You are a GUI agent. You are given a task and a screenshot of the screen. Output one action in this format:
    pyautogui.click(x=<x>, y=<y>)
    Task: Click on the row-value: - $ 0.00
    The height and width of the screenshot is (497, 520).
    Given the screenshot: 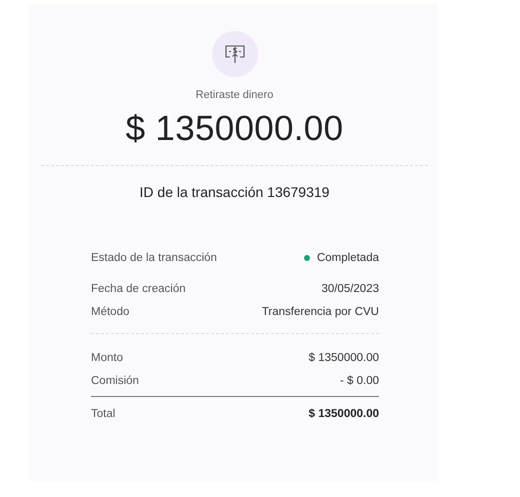 What is the action you would take?
    pyautogui.click(x=359, y=380)
    